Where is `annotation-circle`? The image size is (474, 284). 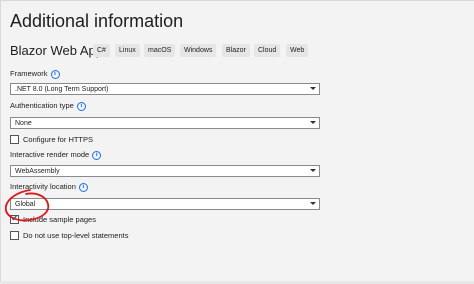 annotation-circle is located at coordinates (27, 205).